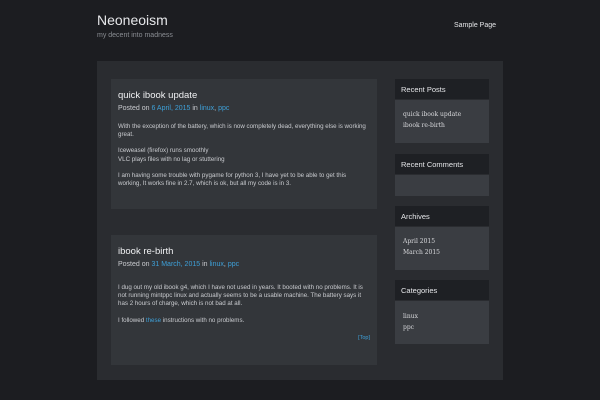  What do you see at coordinates (442, 114) in the screenshot?
I see `recent-post-link: quick ibook update` at bounding box center [442, 114].